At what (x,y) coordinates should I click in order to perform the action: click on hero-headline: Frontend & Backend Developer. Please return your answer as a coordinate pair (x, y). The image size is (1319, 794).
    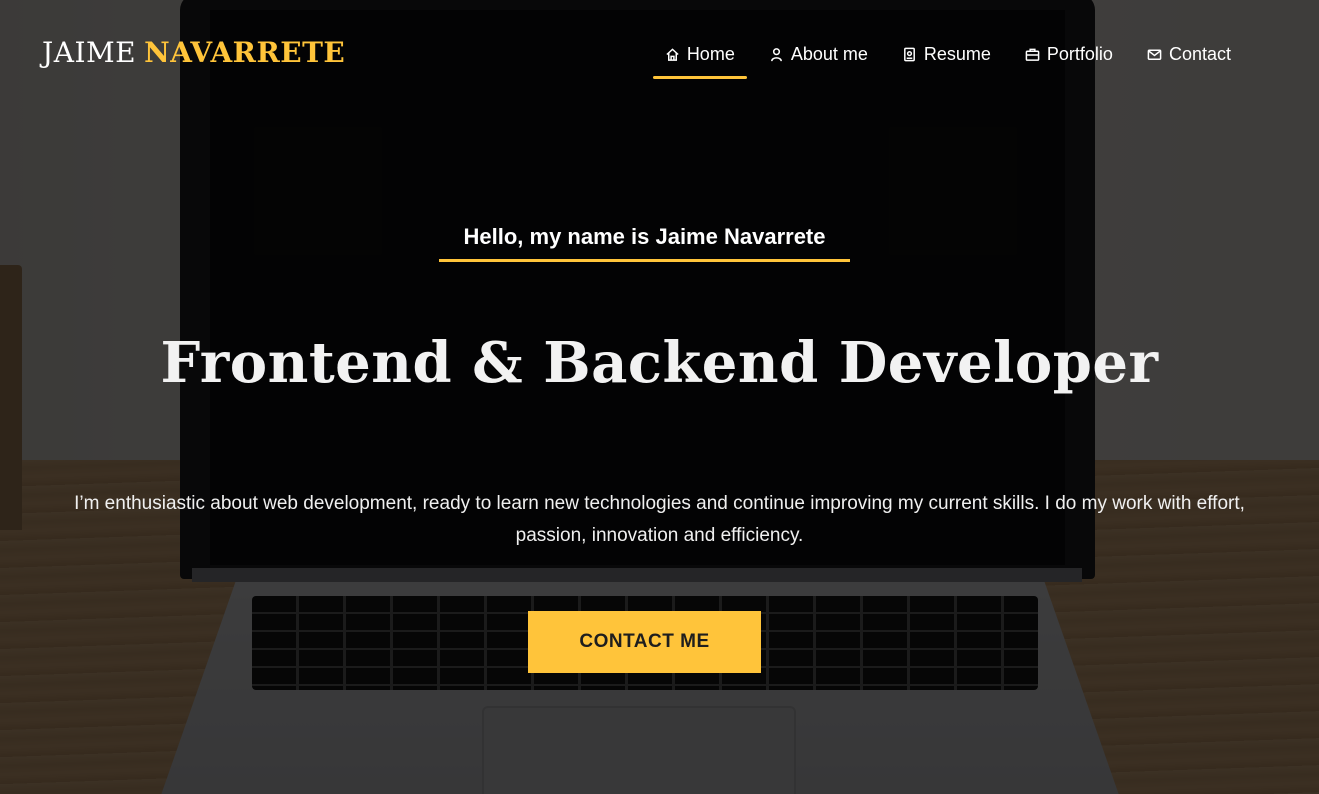
    Looking at the image, I should click on (659, 363).